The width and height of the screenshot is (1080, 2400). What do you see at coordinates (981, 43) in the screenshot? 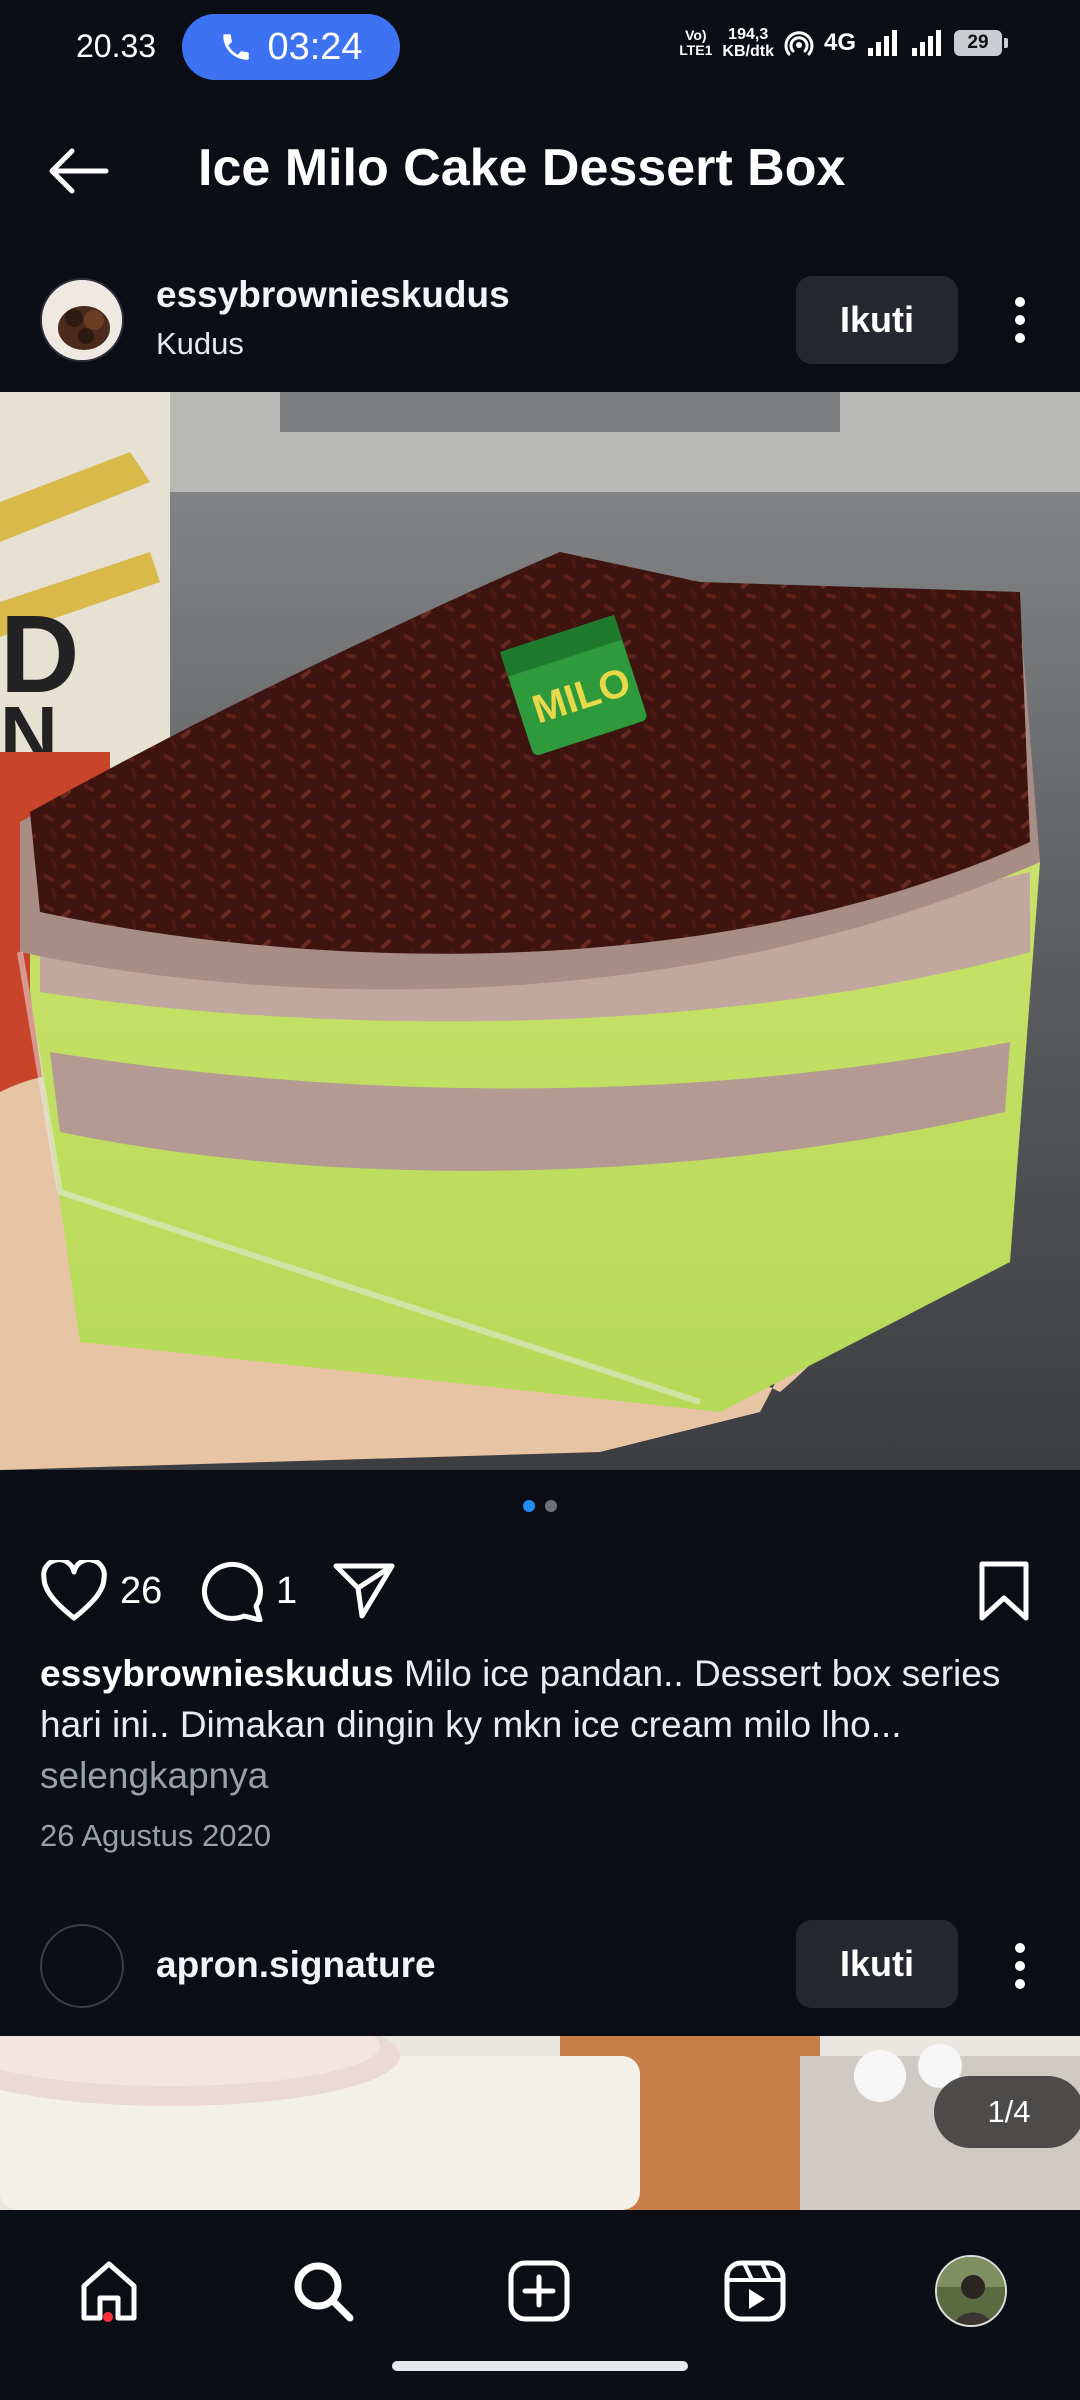
I see `battery-icon: 29` at bounding box center [981, 43].